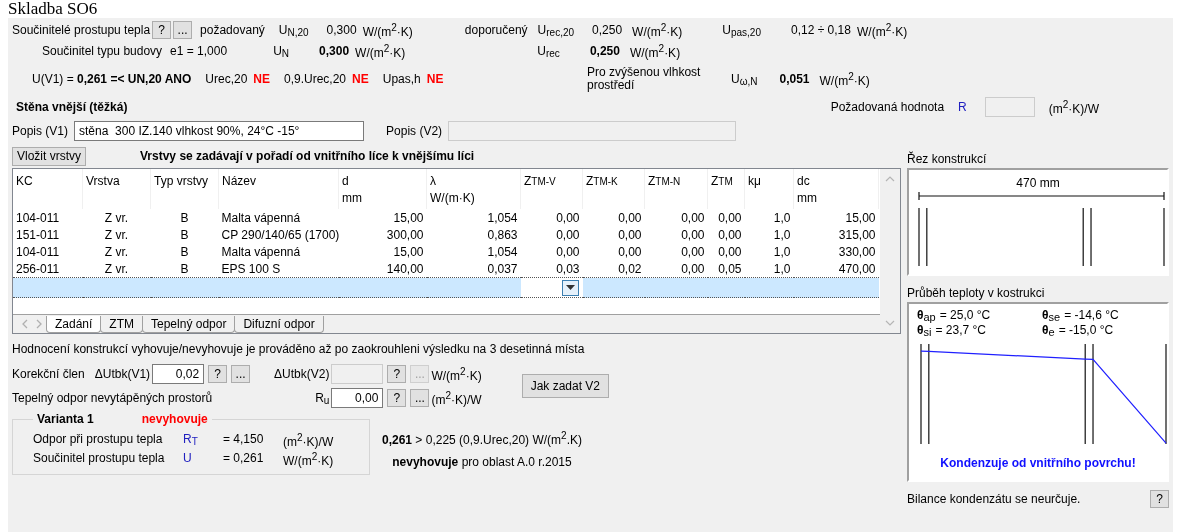 Image resolution: width=1179 pixels, height=532 pixels. What do you see at coordinates (1086, 330) in the screenshot?
I see `reading-text: = -15,0 °C` at bounding box center [1086, 330].